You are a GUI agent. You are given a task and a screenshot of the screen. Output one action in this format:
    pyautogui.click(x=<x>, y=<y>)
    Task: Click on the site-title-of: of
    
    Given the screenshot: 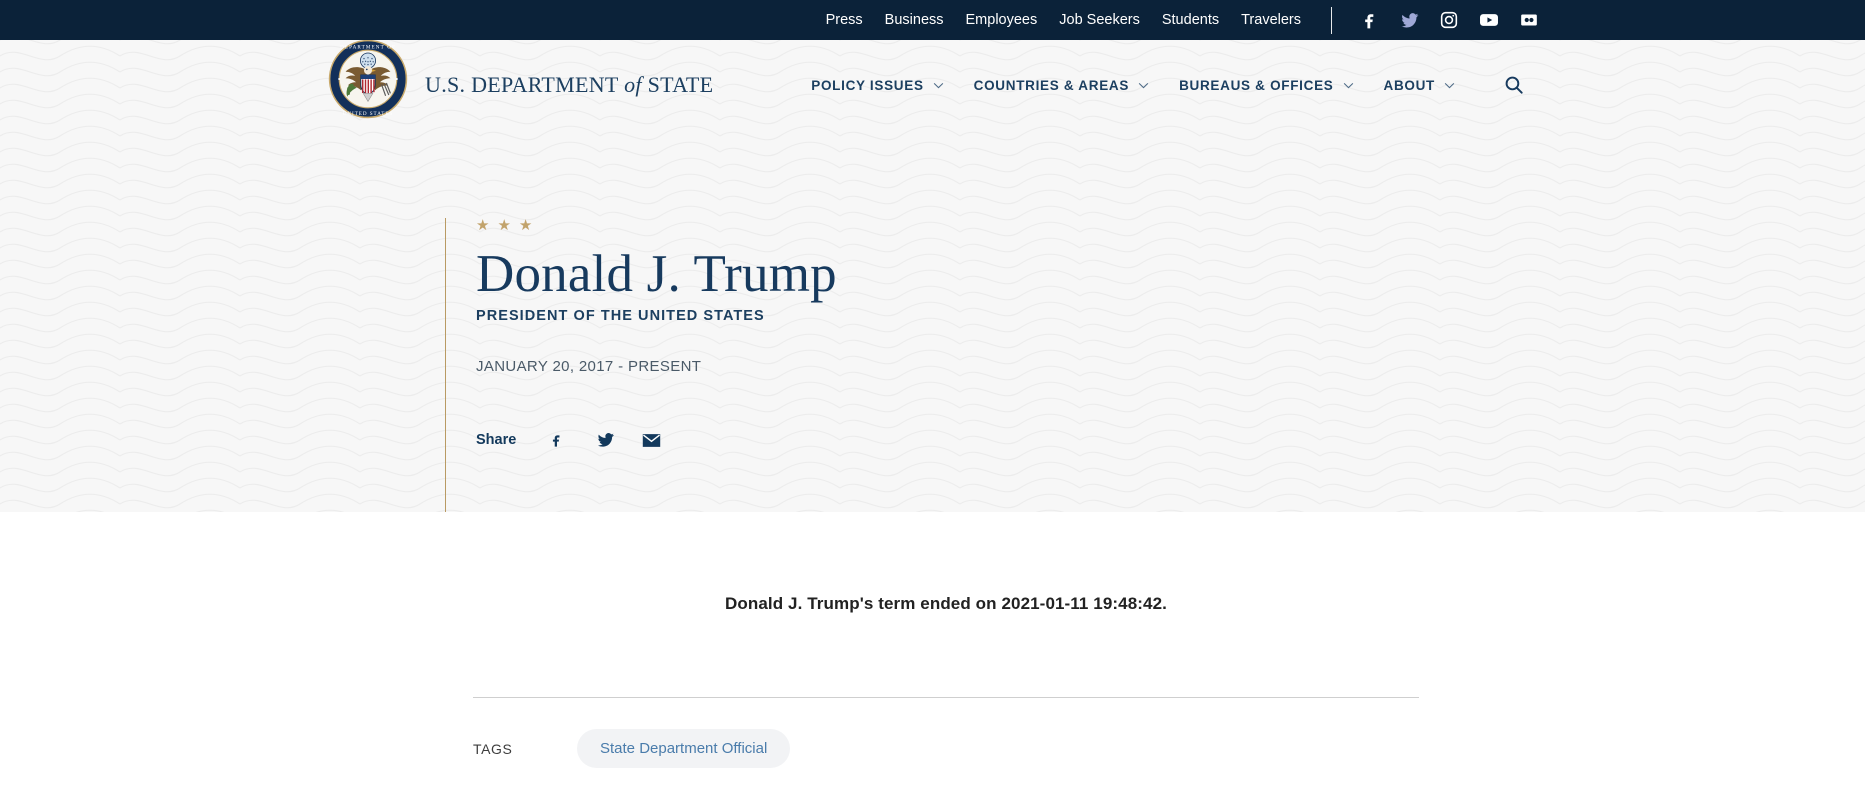 What is the action you would take?
    pyautogui.click(x=633, y=84)
    